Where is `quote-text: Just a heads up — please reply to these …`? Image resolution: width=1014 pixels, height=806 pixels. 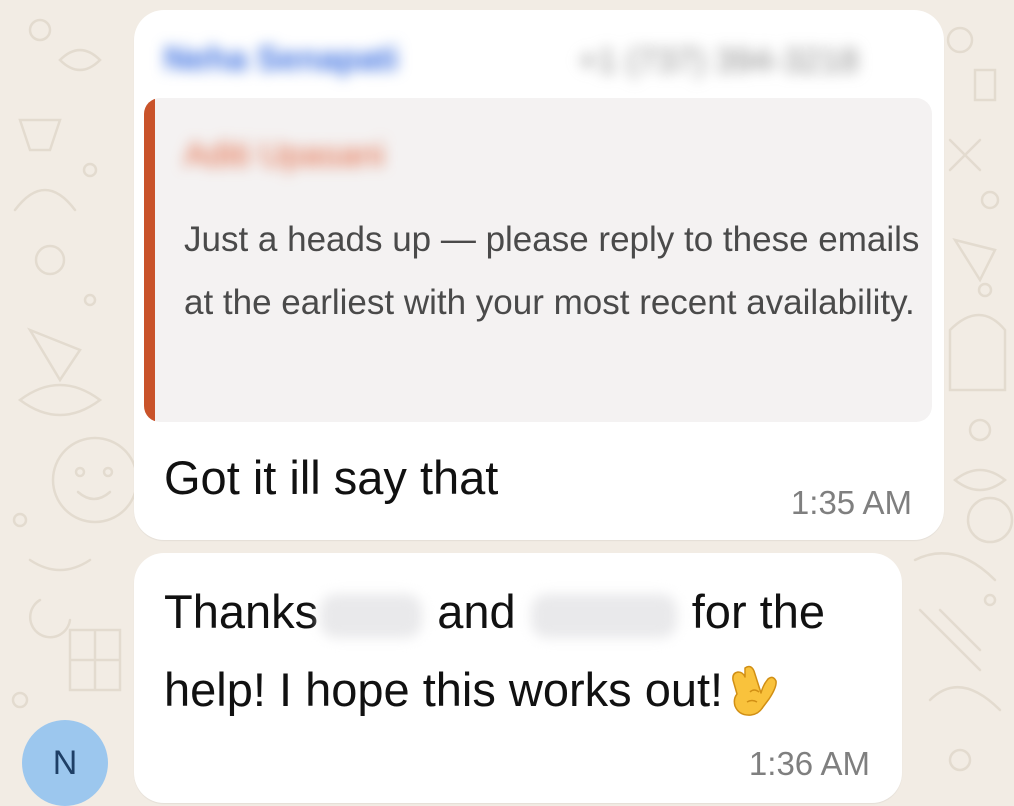 quote-text: Just a heads up — please reply to these … is located at coordinates (552, 271).